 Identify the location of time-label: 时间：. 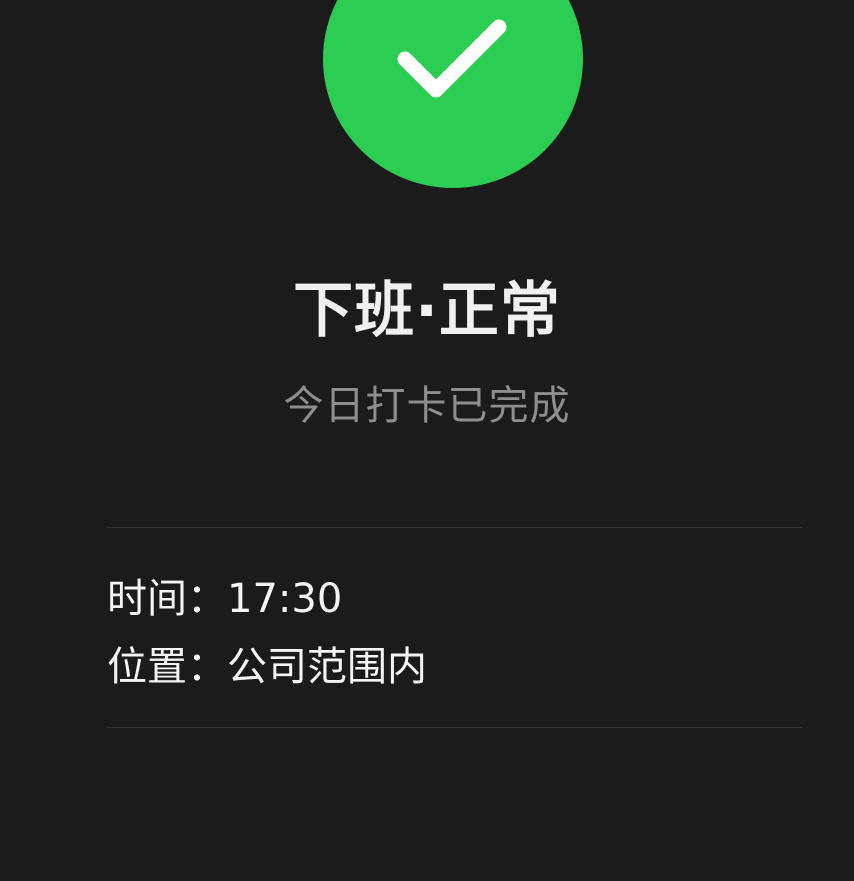
(167, 599).